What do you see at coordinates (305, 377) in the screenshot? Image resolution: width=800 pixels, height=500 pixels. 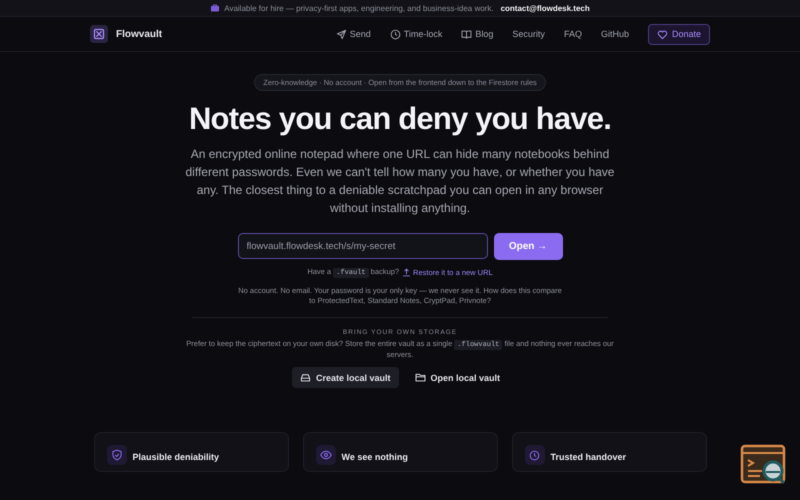 I see `drive-icon` at bounding box center [305, 377].